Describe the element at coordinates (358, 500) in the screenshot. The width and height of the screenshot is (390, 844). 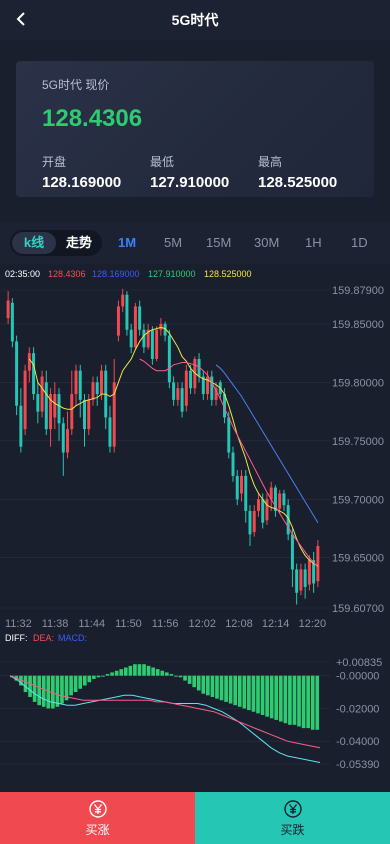
I see `y-tick-label: 159.70000` at that location.